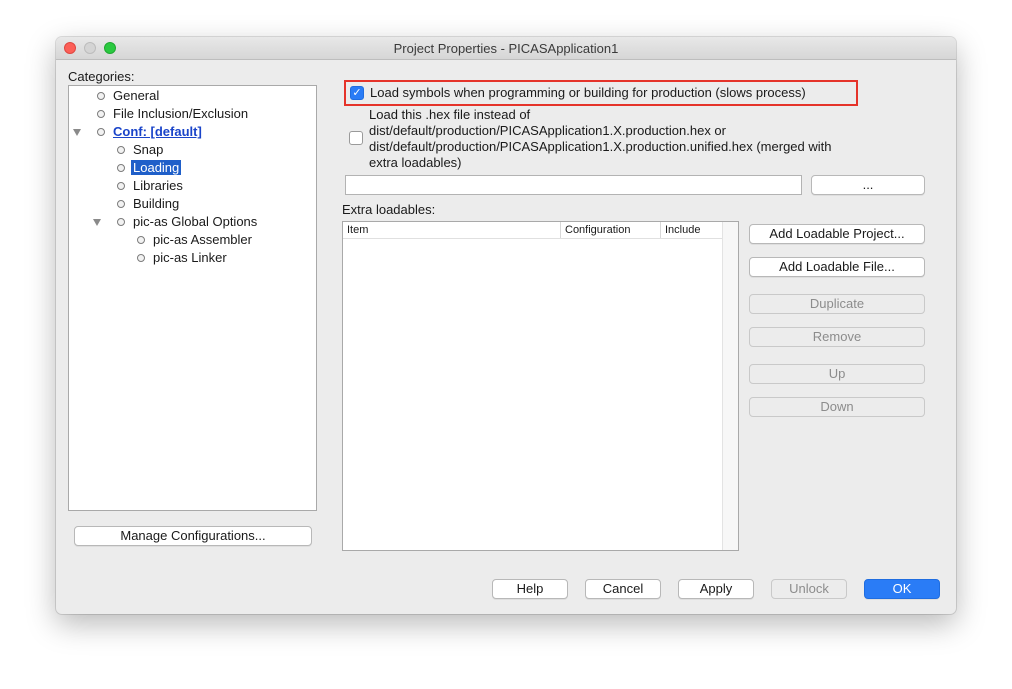  I want to click on window-title: Project Properties - PICASApplication1, so click(506, 48).